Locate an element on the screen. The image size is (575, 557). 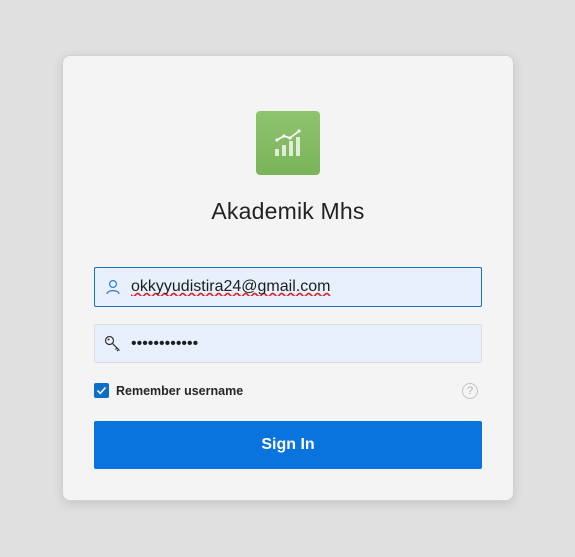
sign-in-button: Sign In is located at coordinates (288, 445).